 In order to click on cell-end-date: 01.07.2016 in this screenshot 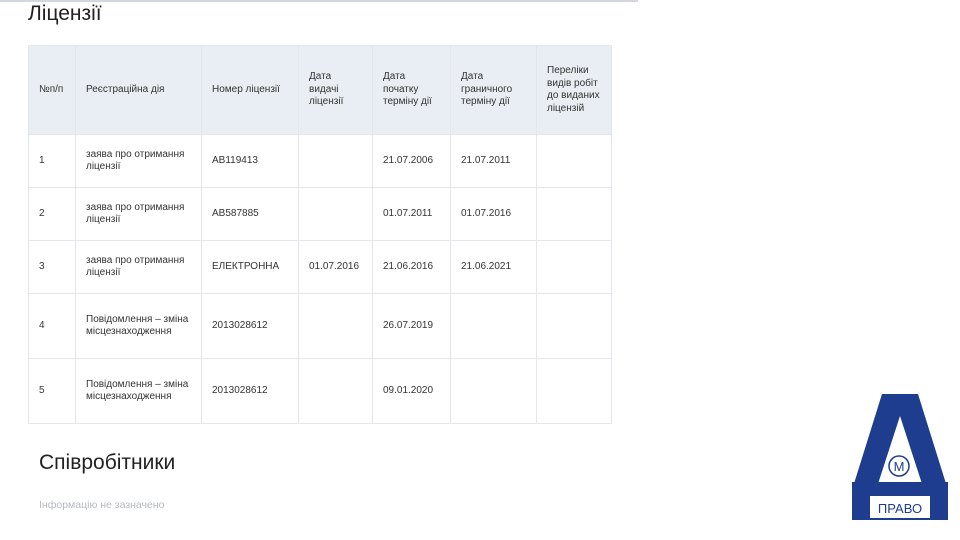, I will do `click(493, 214)`.